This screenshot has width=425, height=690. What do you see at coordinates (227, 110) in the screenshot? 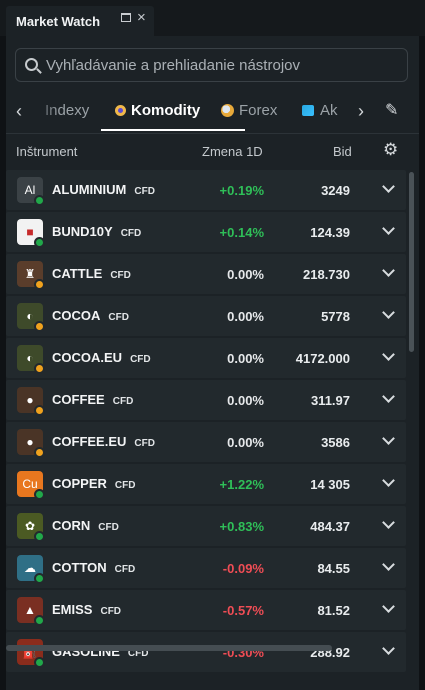
I see `forex-icon` at bounding box center [227, 110].